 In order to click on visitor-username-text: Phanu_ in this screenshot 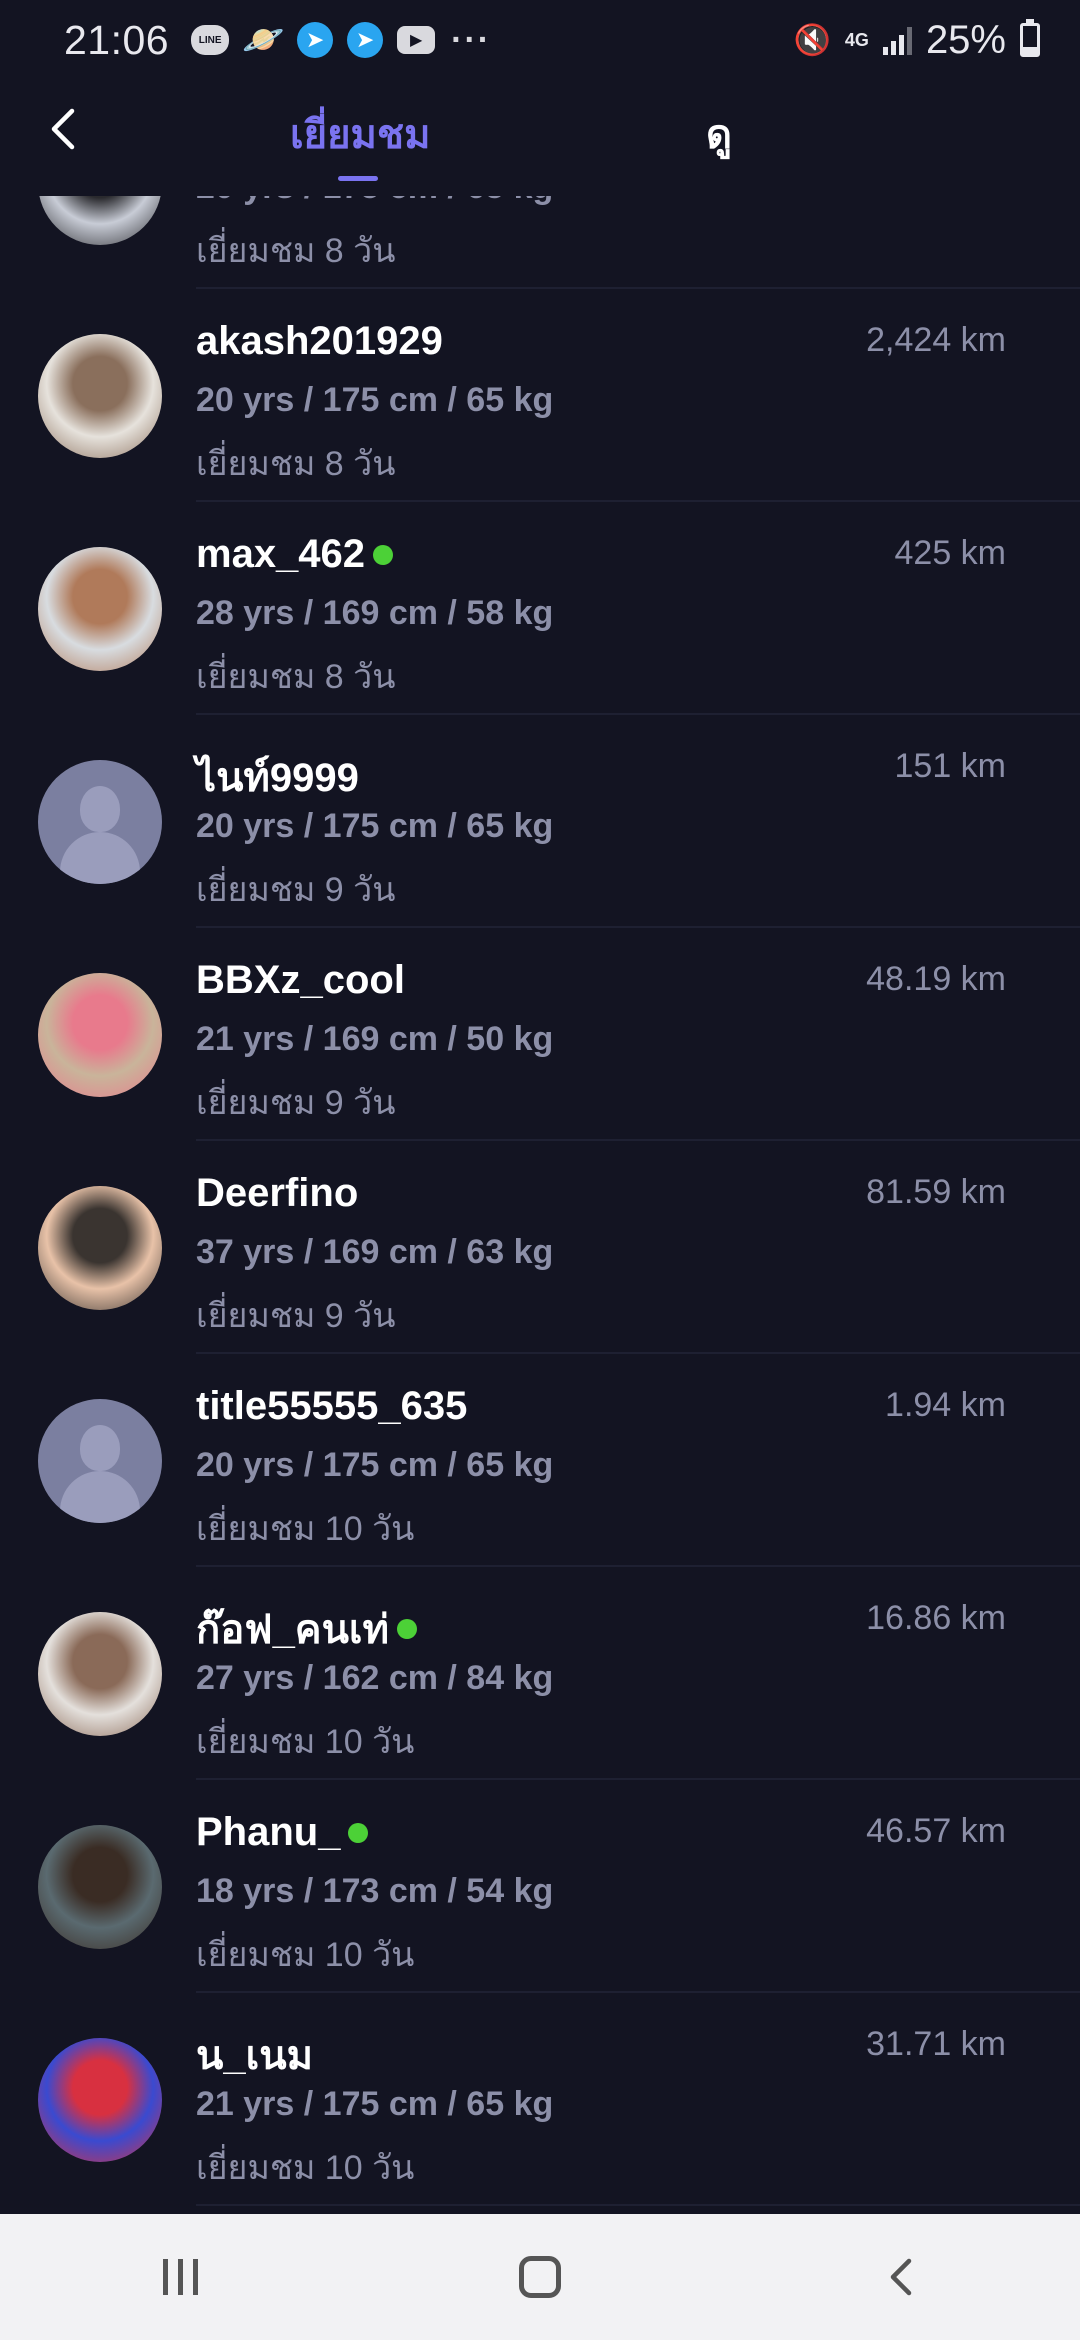, I will do `click(268, 1832)`.